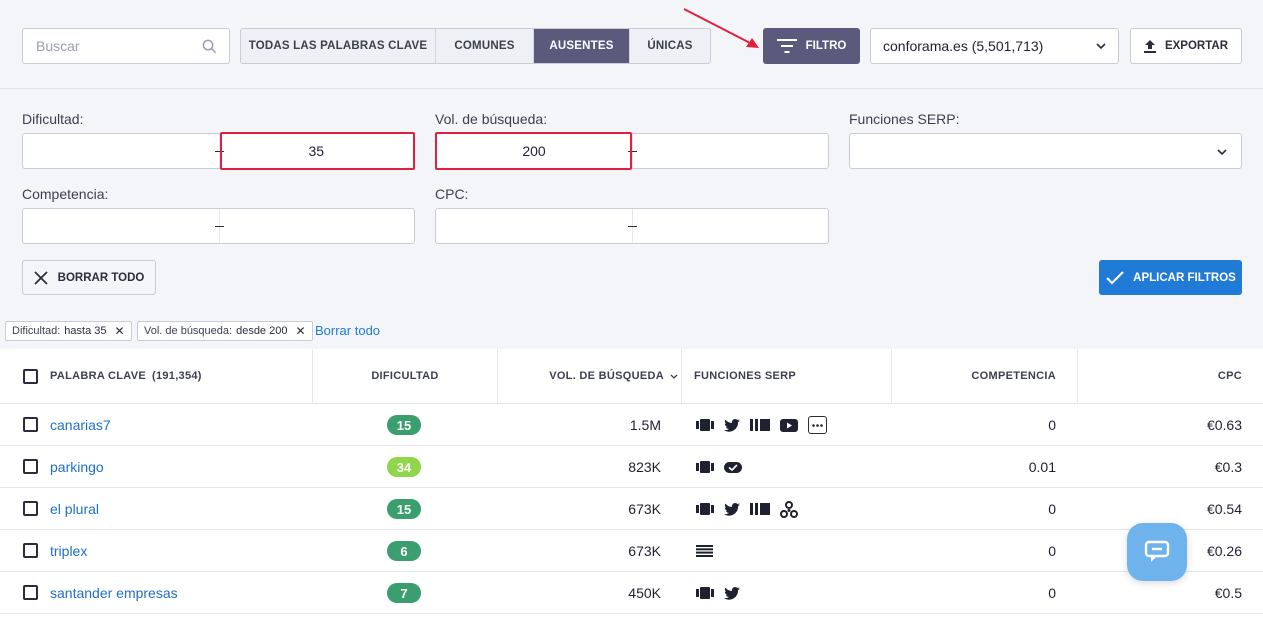 Image resolution: width=1263 pixels, height=622 pixels. I want to click on table-row: el plural 15 673K 0 €0.54, so click(631, 508).